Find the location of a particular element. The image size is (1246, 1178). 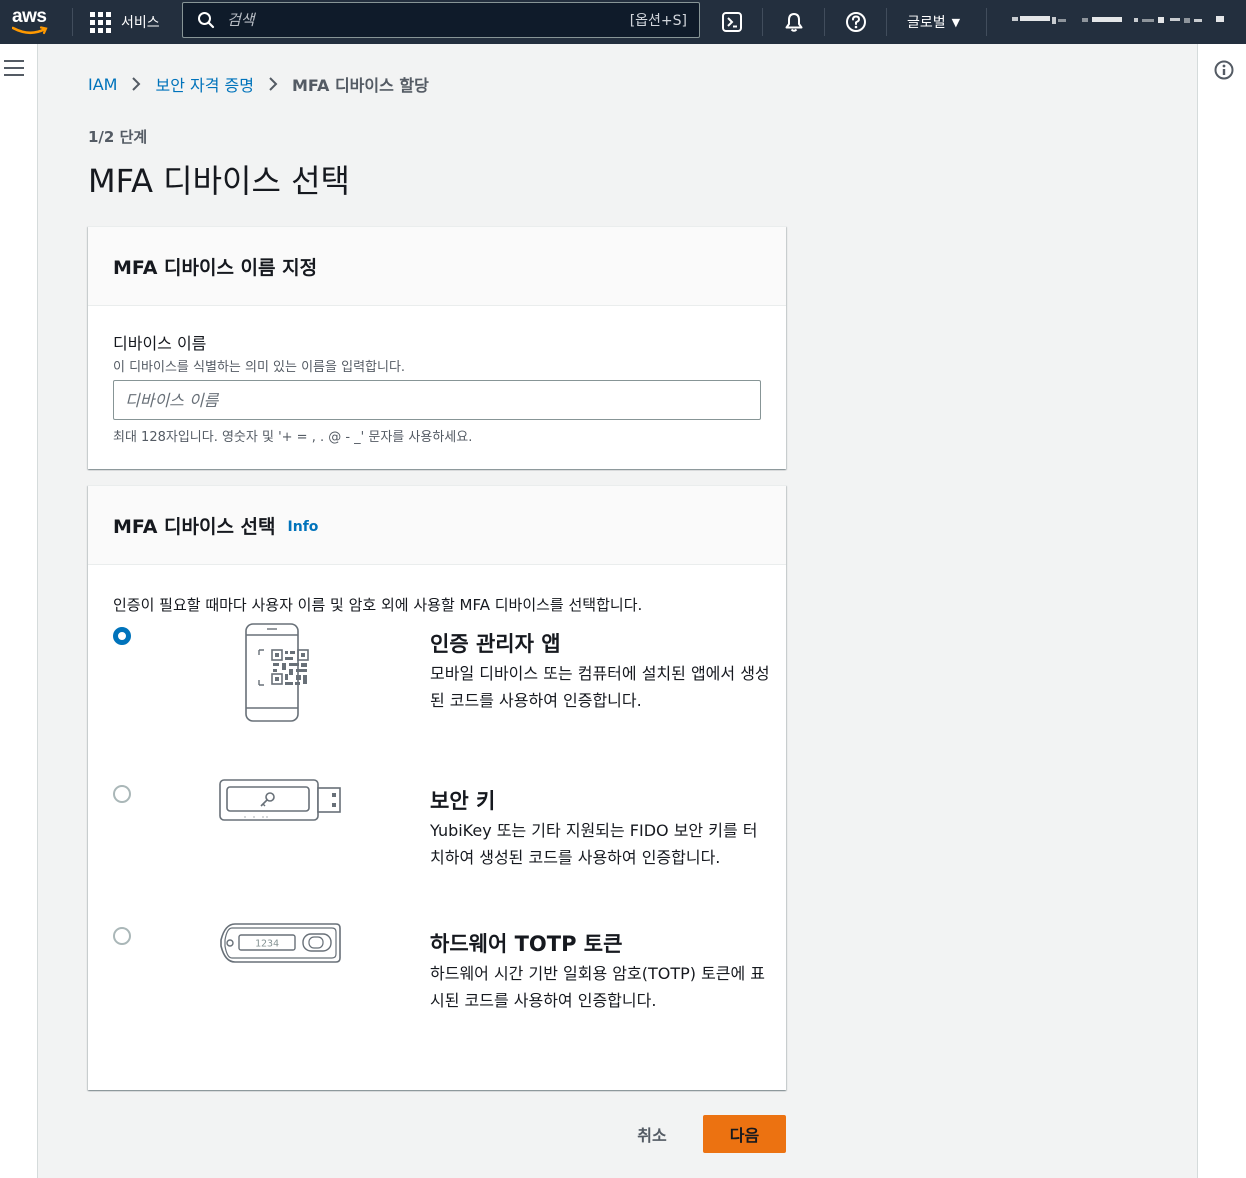

info-circle-icon is located at coordinates (1224, 70).